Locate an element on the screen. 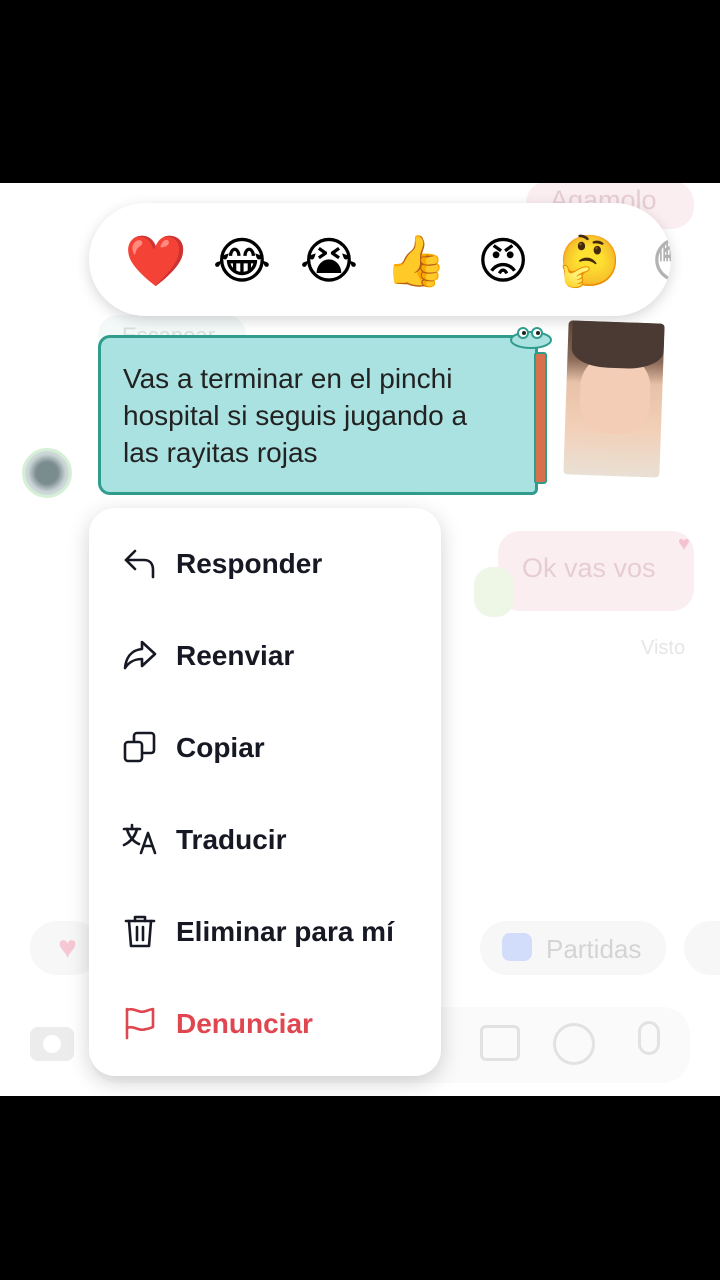 The image size is (720, 1280). reaction-more: 😳 is located at coordinates (658, 261).